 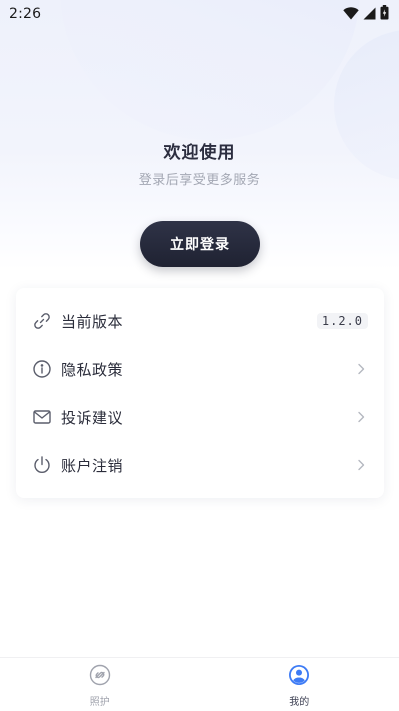 What do you see at coordinates (299, 702) in the screenshot?
I see `tab-label: 我的` at bounding box center [299, 702].